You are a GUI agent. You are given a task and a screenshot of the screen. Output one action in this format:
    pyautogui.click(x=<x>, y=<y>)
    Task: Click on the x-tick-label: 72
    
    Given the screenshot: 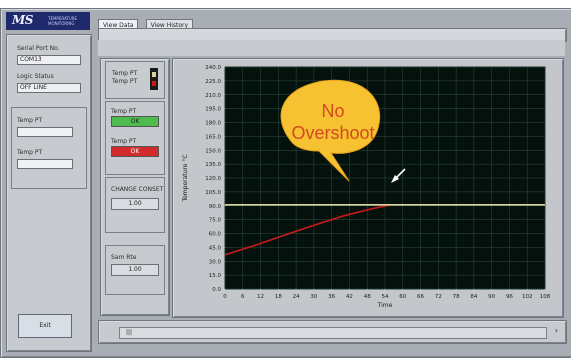 What is the action you would take?
    pyautogui.click(x=438, y=297)
    